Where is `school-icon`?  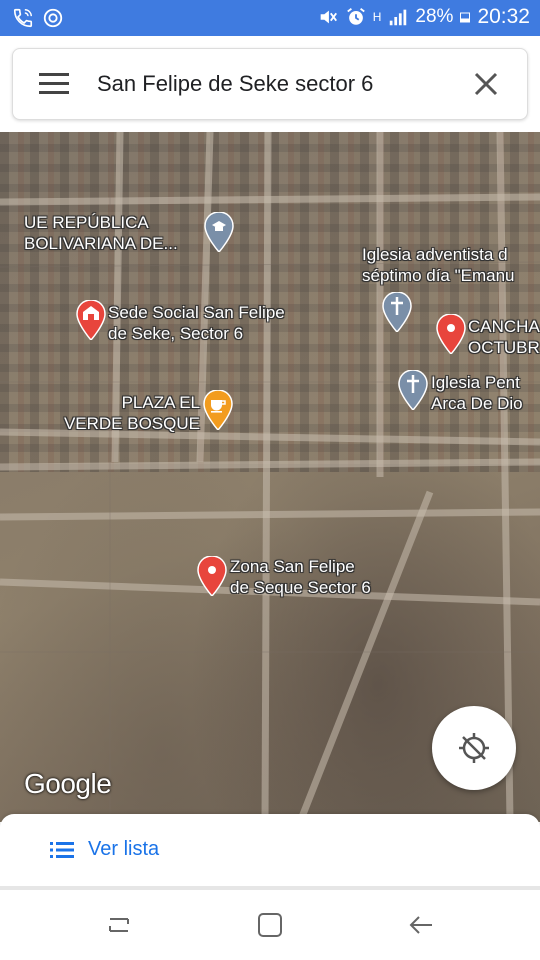 school-icon is located at coordinates (219, 232).